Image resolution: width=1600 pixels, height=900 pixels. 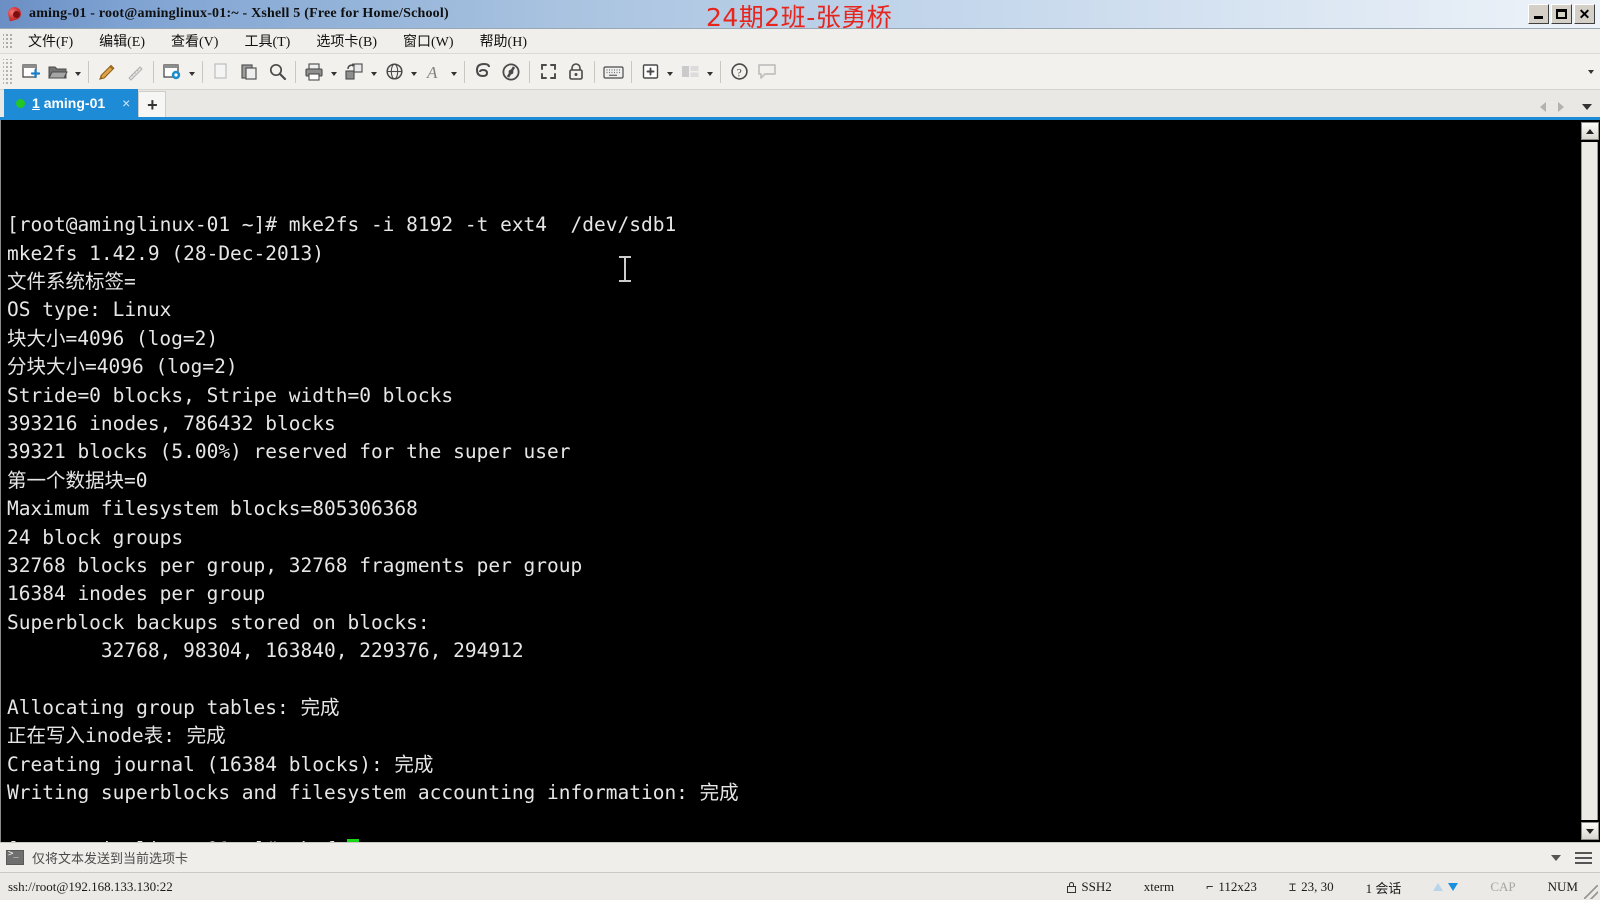 What do you see at coordinates (277, 72) in the screenshot?
I see `find-icon` at bounding box center [277, 72].